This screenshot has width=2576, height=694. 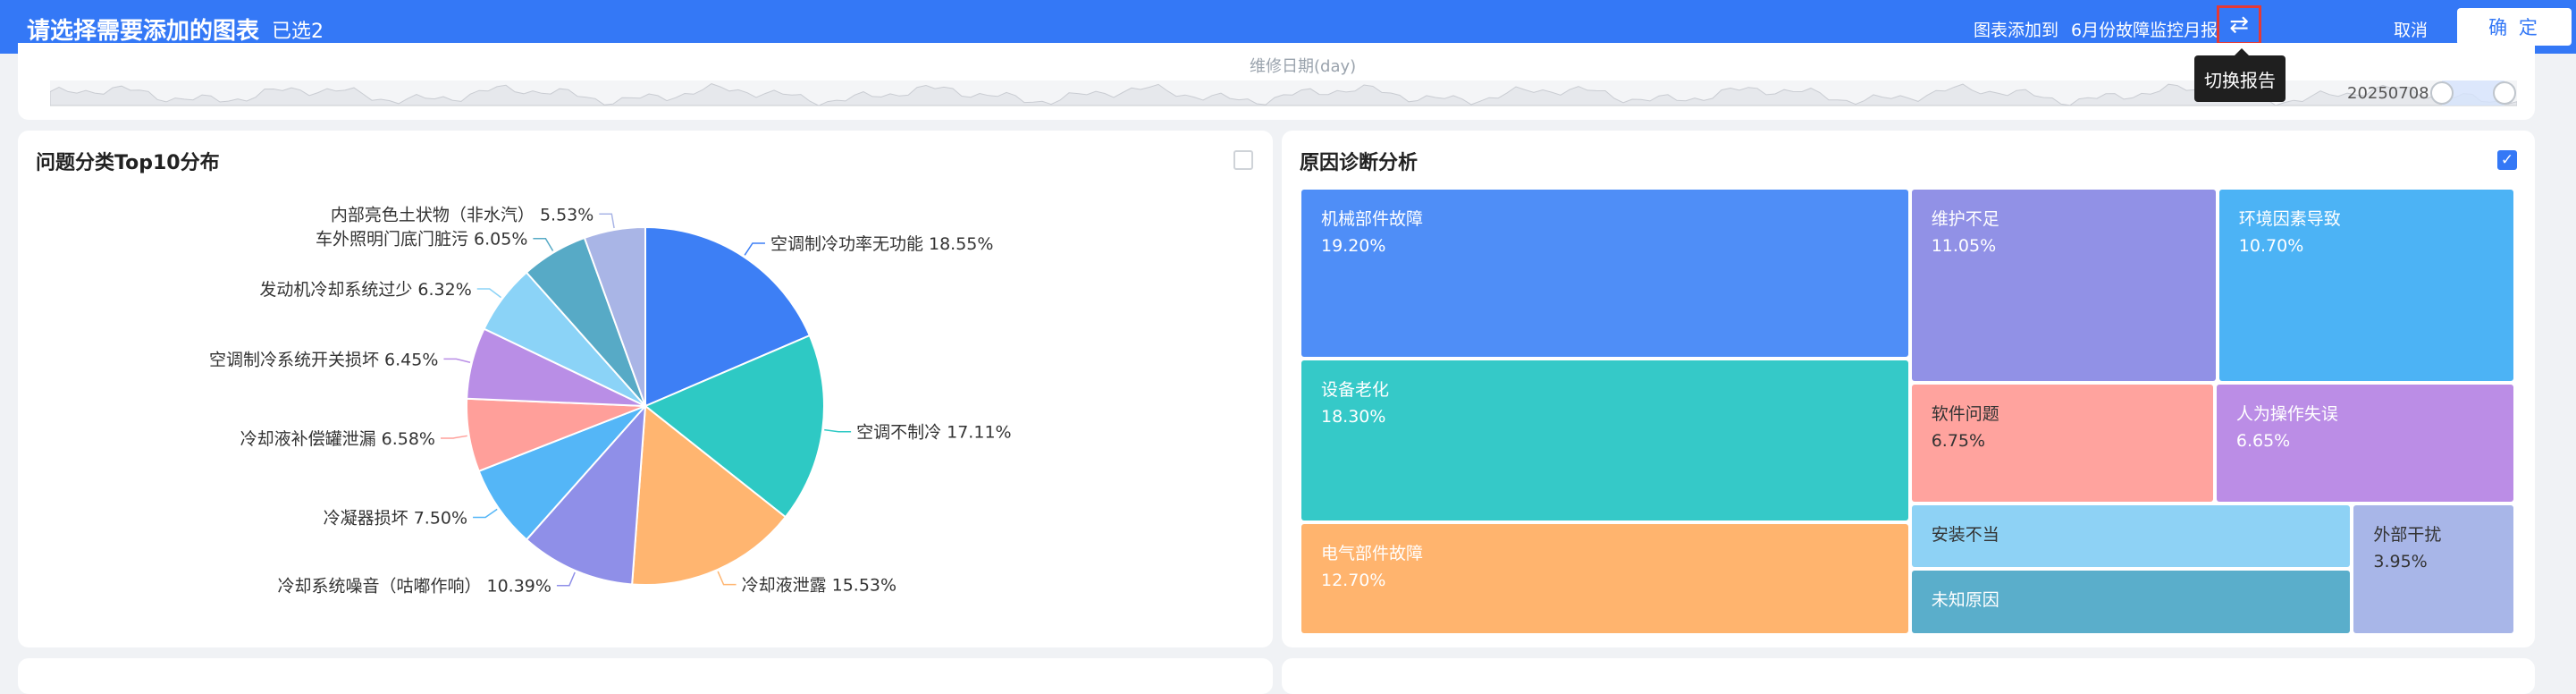 I want to click on treemap-cell: 外部干扰 3.95%, so click(x=2433, y=569).